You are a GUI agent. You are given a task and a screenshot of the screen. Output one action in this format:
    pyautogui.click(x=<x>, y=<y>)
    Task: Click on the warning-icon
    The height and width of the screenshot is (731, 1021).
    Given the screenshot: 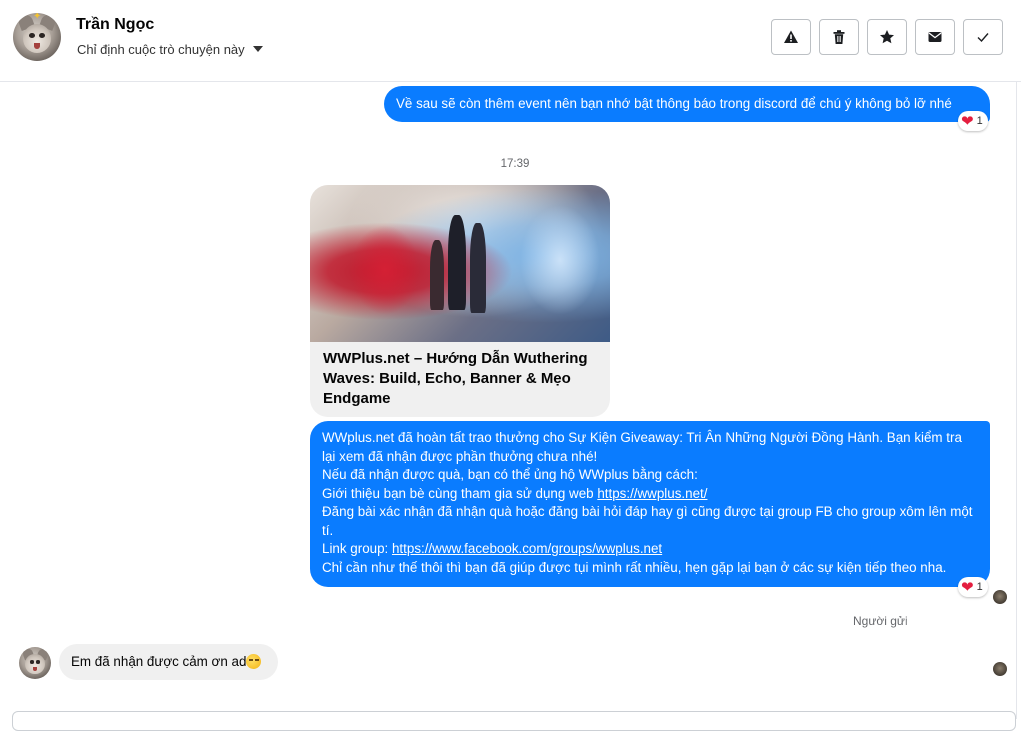 What is the action you would take?
    pyautogui.click(x=791, y=36)
    